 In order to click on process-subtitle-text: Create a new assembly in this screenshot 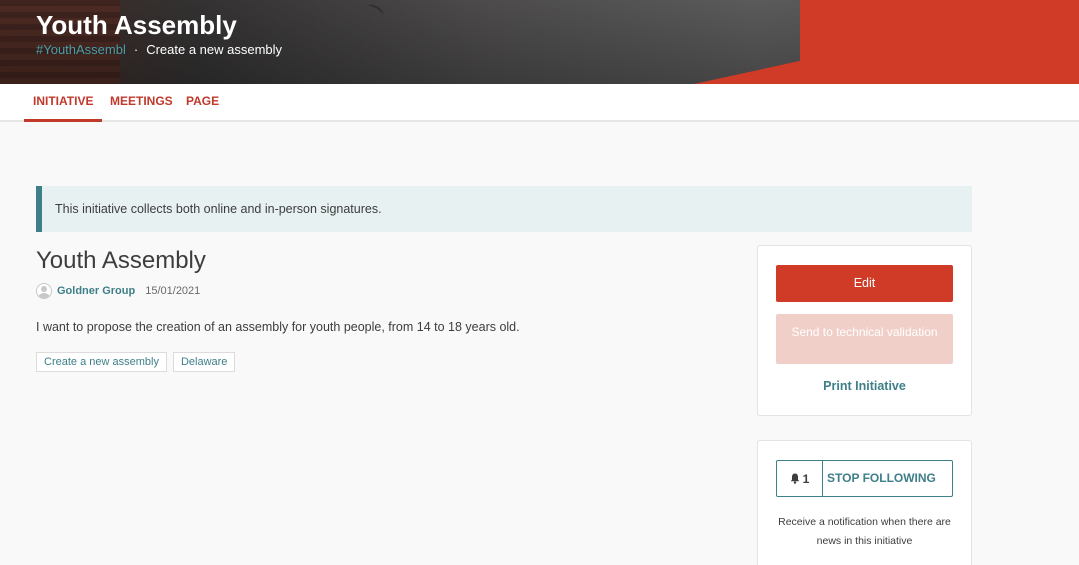, I will do `click(214, 49)`.